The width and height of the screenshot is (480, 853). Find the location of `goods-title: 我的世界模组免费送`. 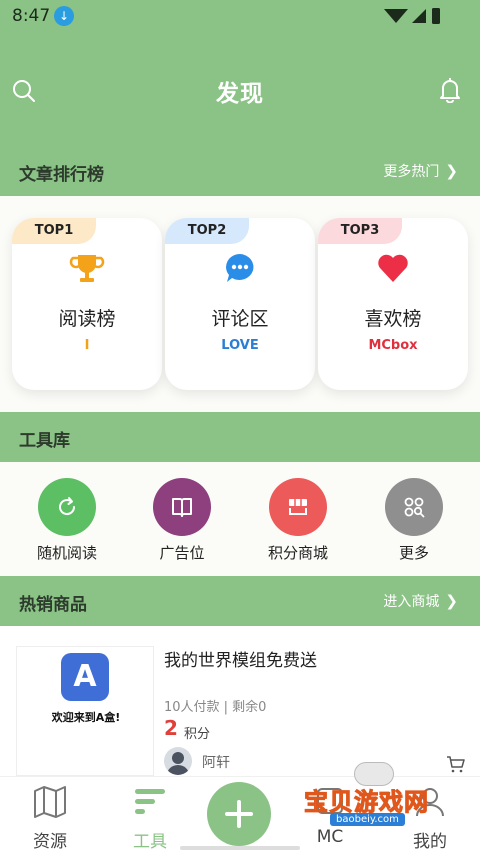

goods-title: 我的世界模组免费送 is located at coordinates (240, 658).